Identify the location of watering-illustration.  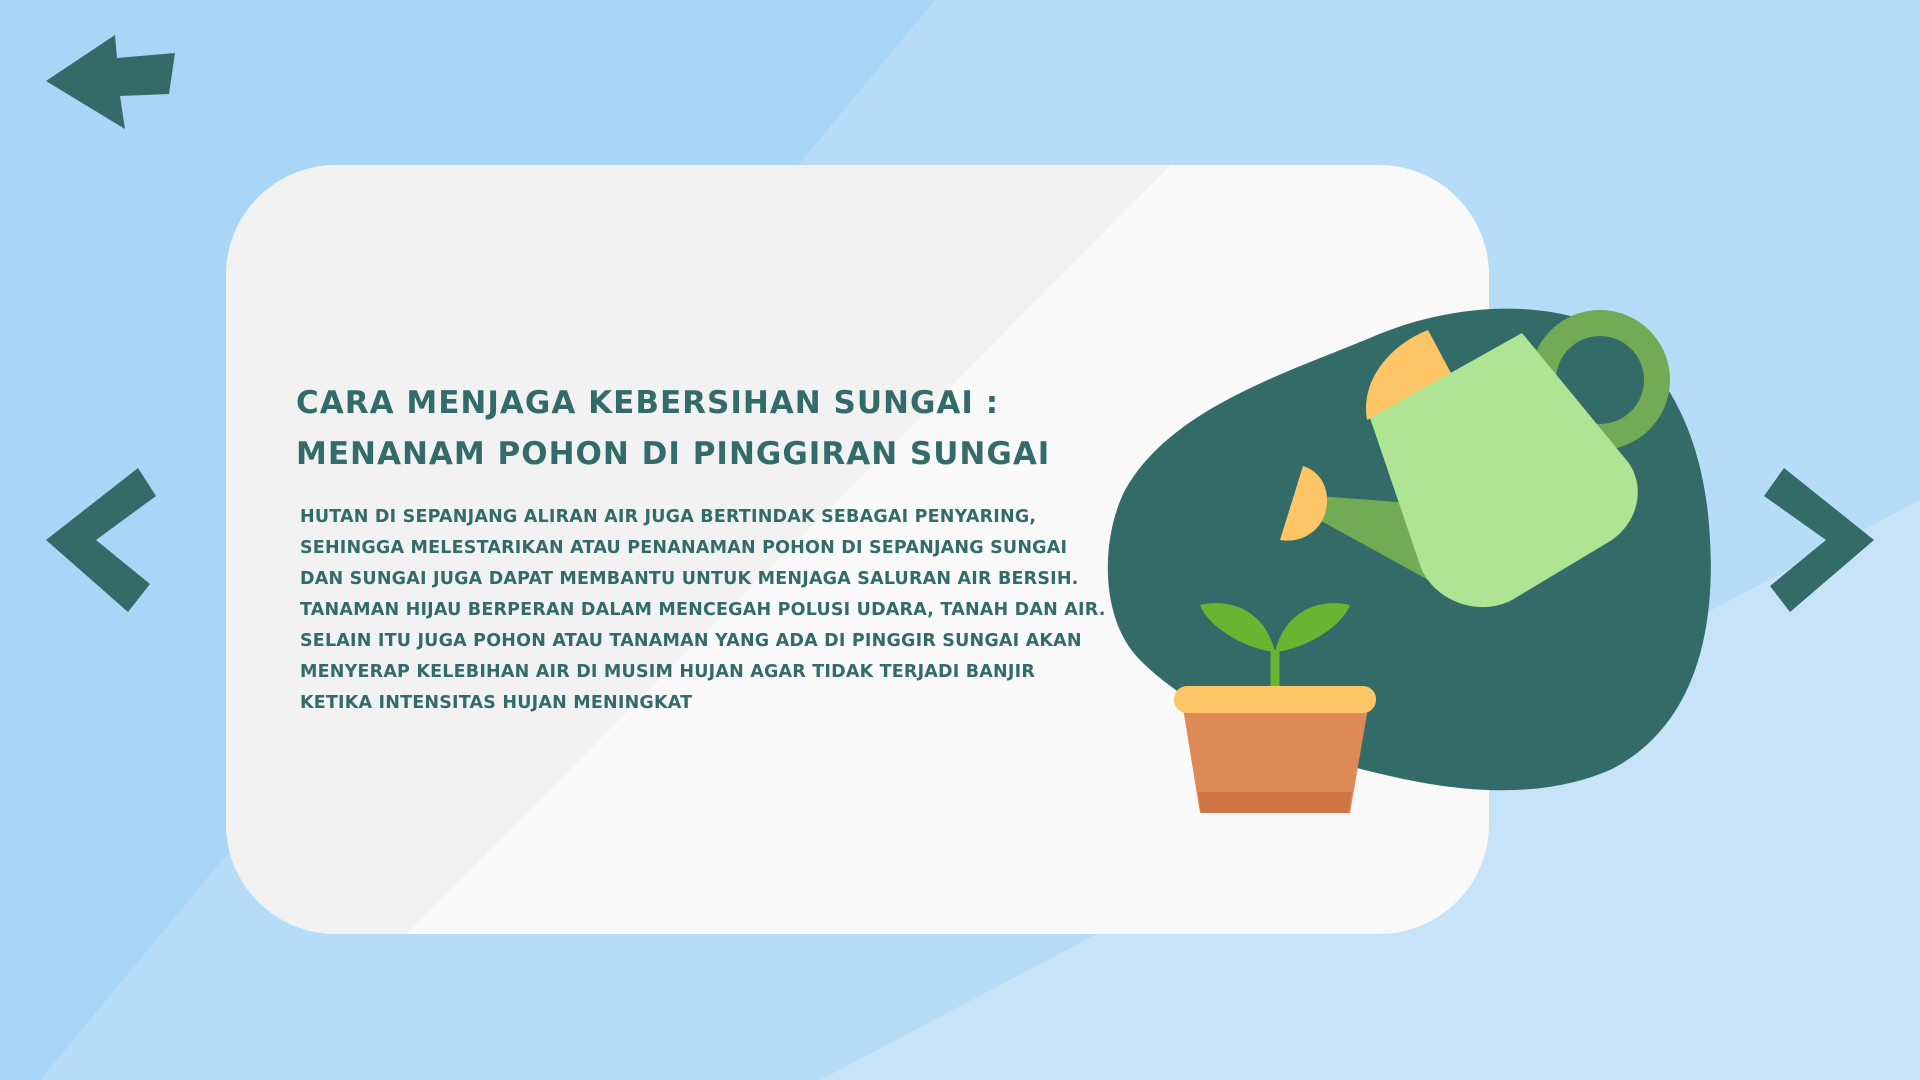
(1409, 560).